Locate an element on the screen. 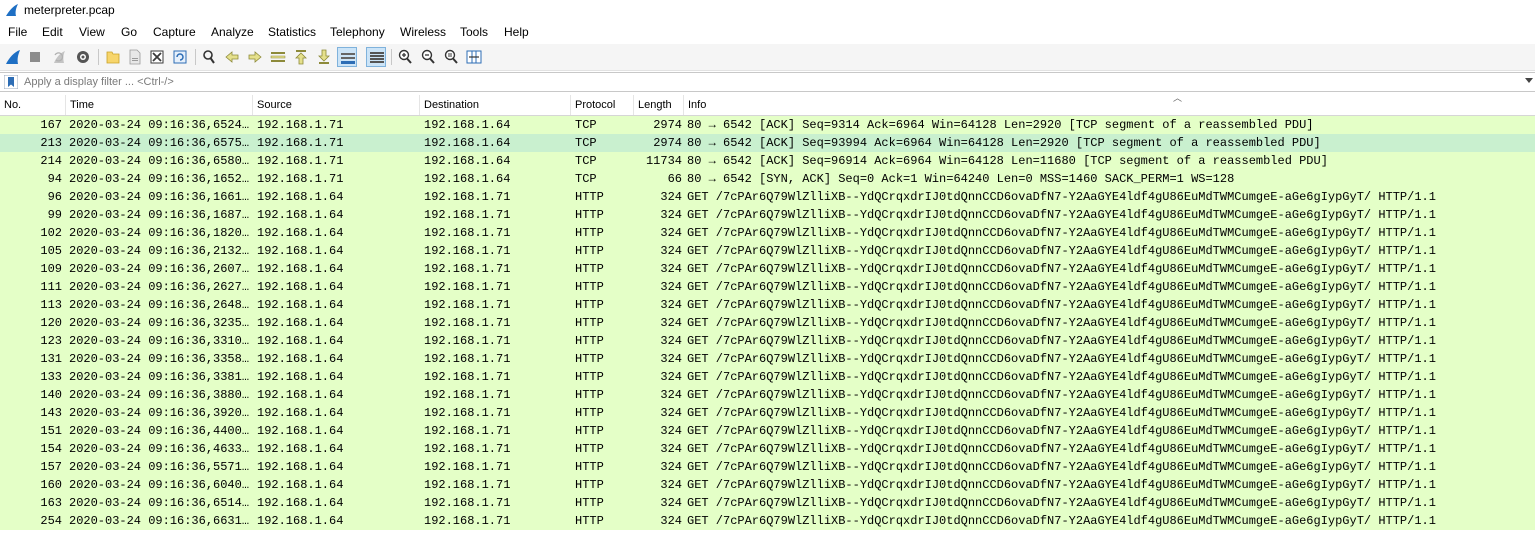 The width and height of the screenshot is (1535, 534). stop-capture-button is located at coordinates (35, 57).